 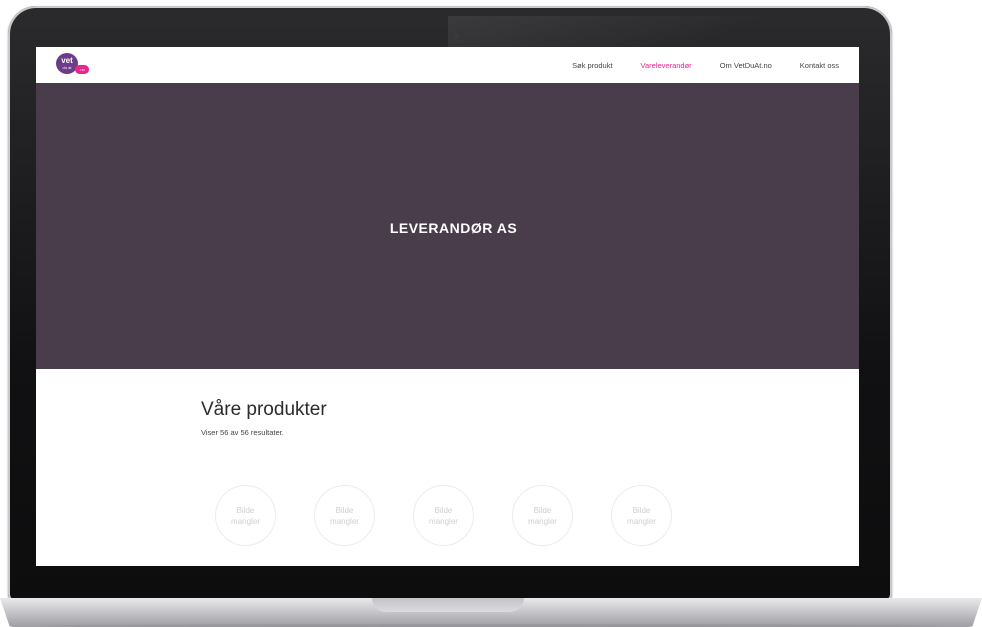 What do you see at coordinates (592, 65) in the screenshot?
I see `nav-item-sok-produkt: Søk produkt` at bounding box center [592, 65].